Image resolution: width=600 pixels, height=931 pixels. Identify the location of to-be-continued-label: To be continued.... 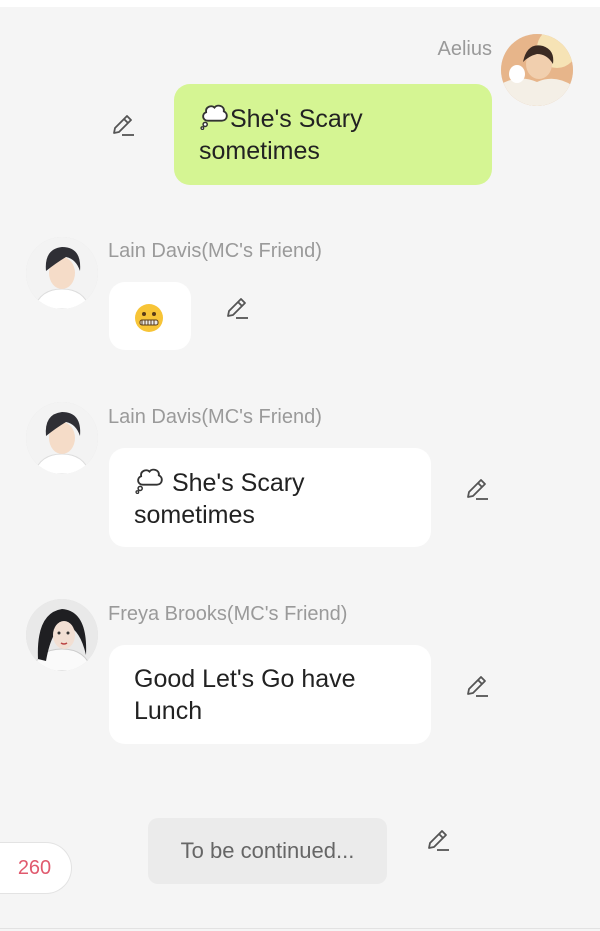
(267, 851).